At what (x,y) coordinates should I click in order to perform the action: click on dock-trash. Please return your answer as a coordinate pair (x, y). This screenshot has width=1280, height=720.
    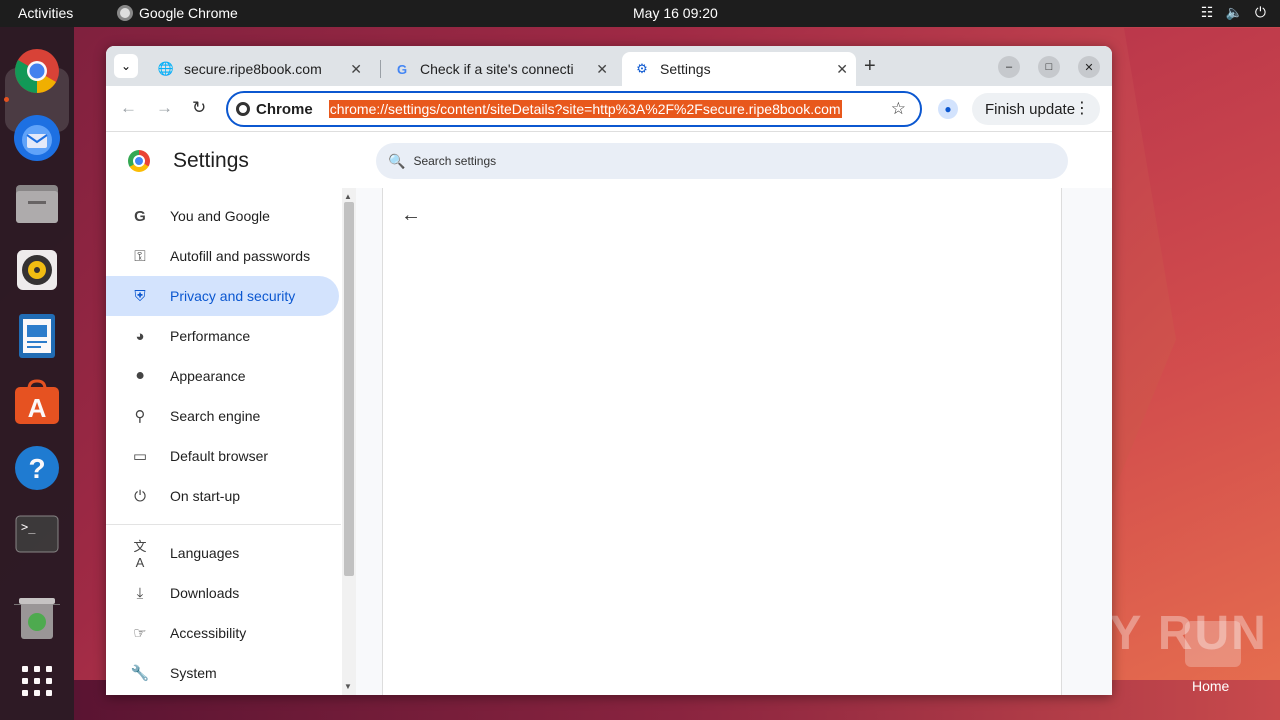
    Looking at the image, I should click on (37, 618).